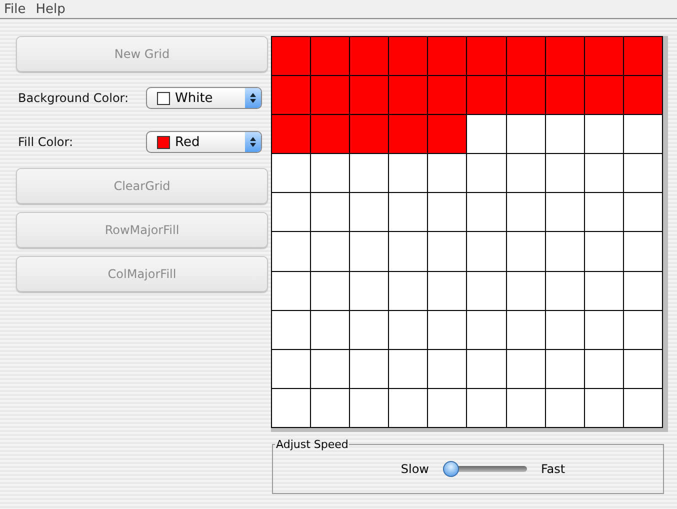 The width and height of the screenshot is (677, 509). What do you see at coordinates (15, 9) in the screenshot?
I see `menu-item: File` at bounding box center [15, 9].